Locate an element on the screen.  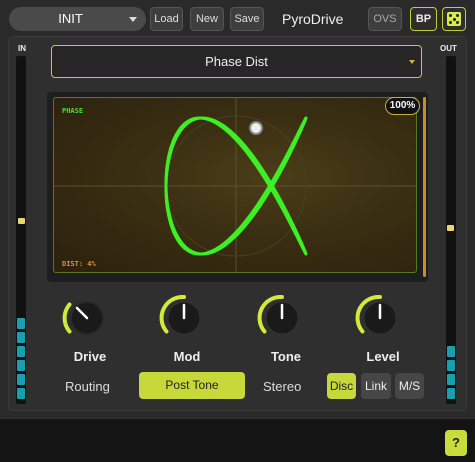
algorithm-select: Phase Dist is located at coordinates (236, 61).